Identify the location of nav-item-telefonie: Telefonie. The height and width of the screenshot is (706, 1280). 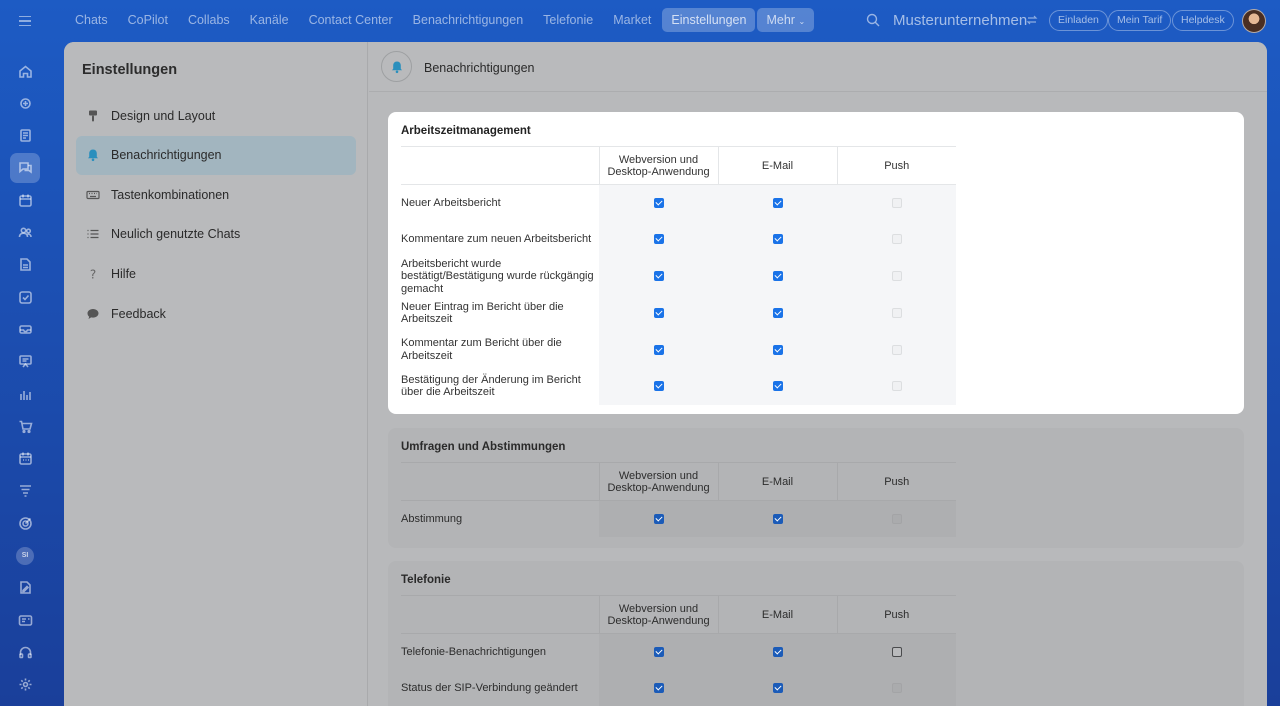
(568, 20).